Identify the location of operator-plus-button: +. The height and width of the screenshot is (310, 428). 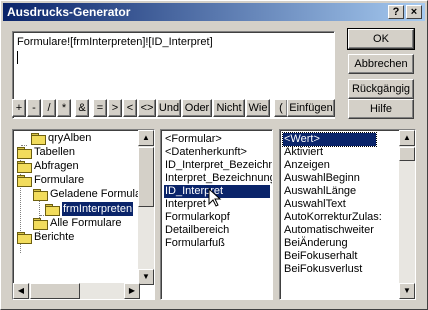
(19, 108).